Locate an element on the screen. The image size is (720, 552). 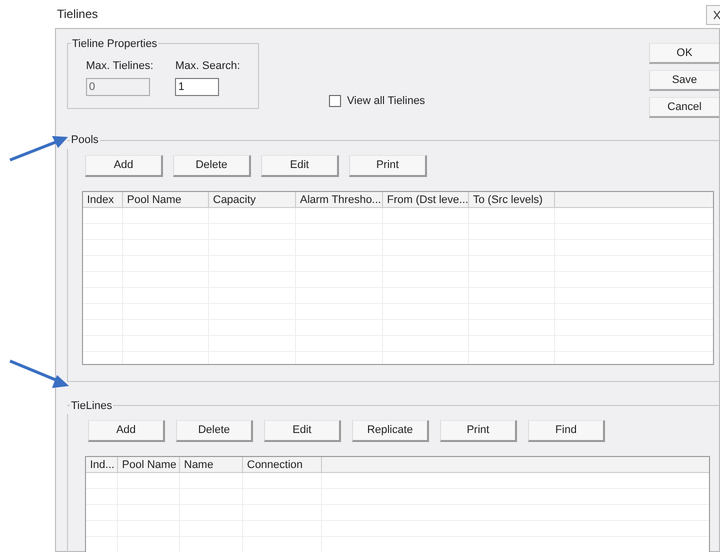
group-title: TieLines is located at coordinates (92, 406).